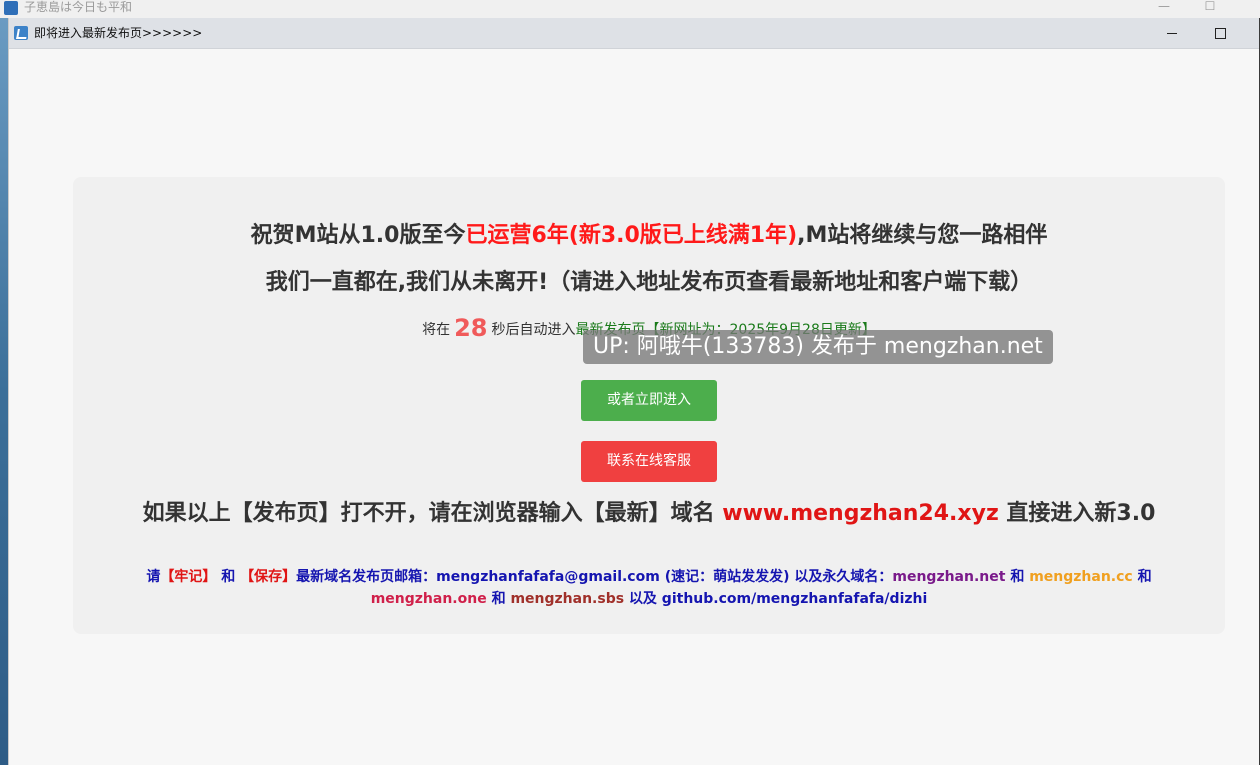 The height and width of the screenshot is (765, 1260). What do you see at coordinates (428, 513) in the screenshot?
I see `fallback-prefix: 如果以上【发布页】打不开，请在浏览器输入【最新】域名` at bounding box center [428, 513].